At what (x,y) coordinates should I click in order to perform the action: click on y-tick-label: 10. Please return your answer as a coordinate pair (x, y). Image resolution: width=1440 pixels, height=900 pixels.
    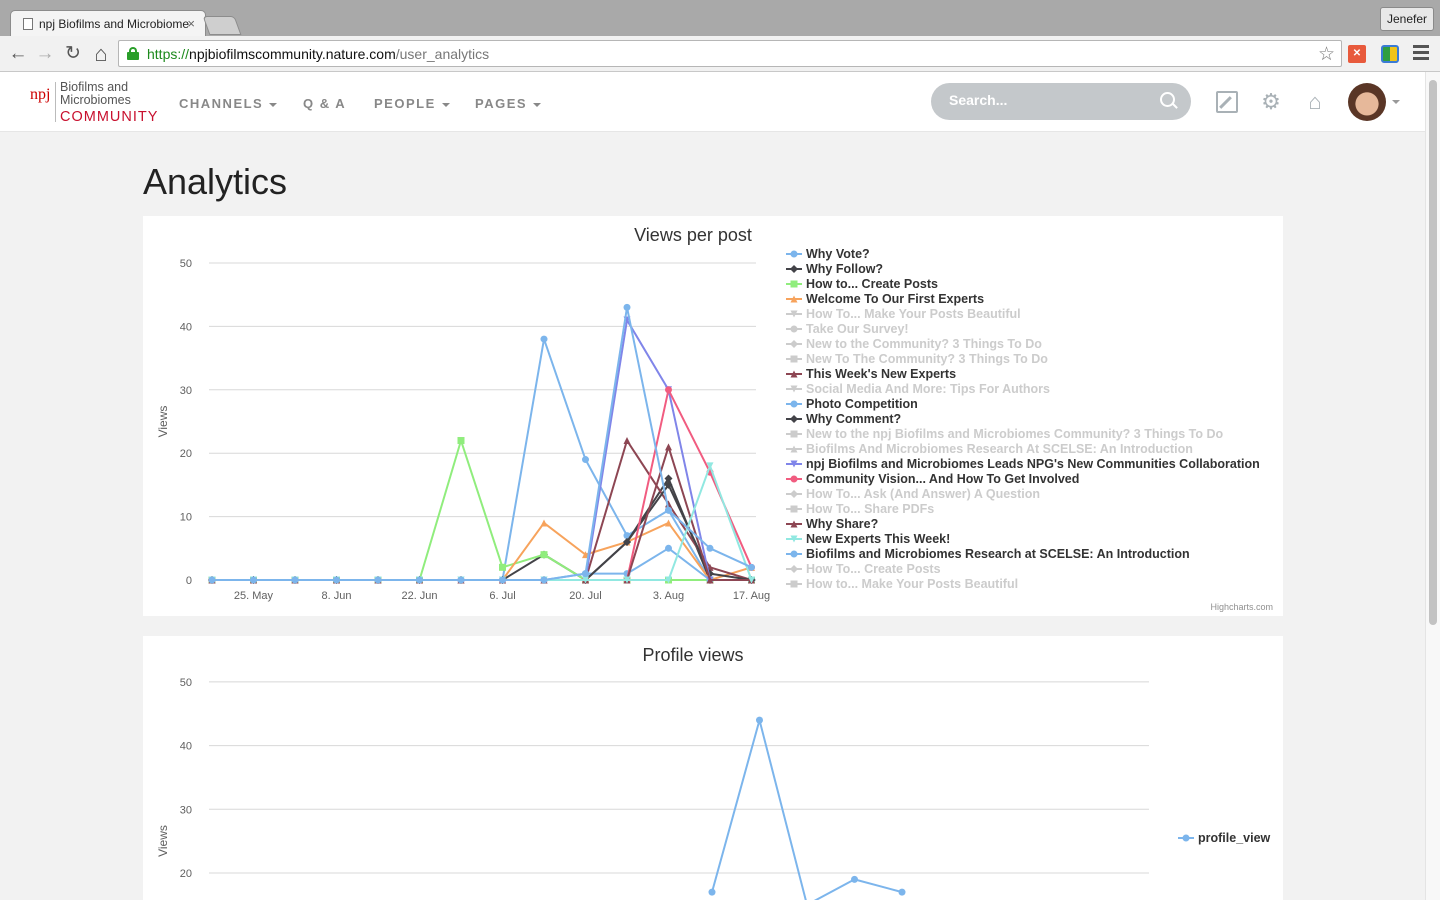
    Looking at the image, I should click on (186, 518).